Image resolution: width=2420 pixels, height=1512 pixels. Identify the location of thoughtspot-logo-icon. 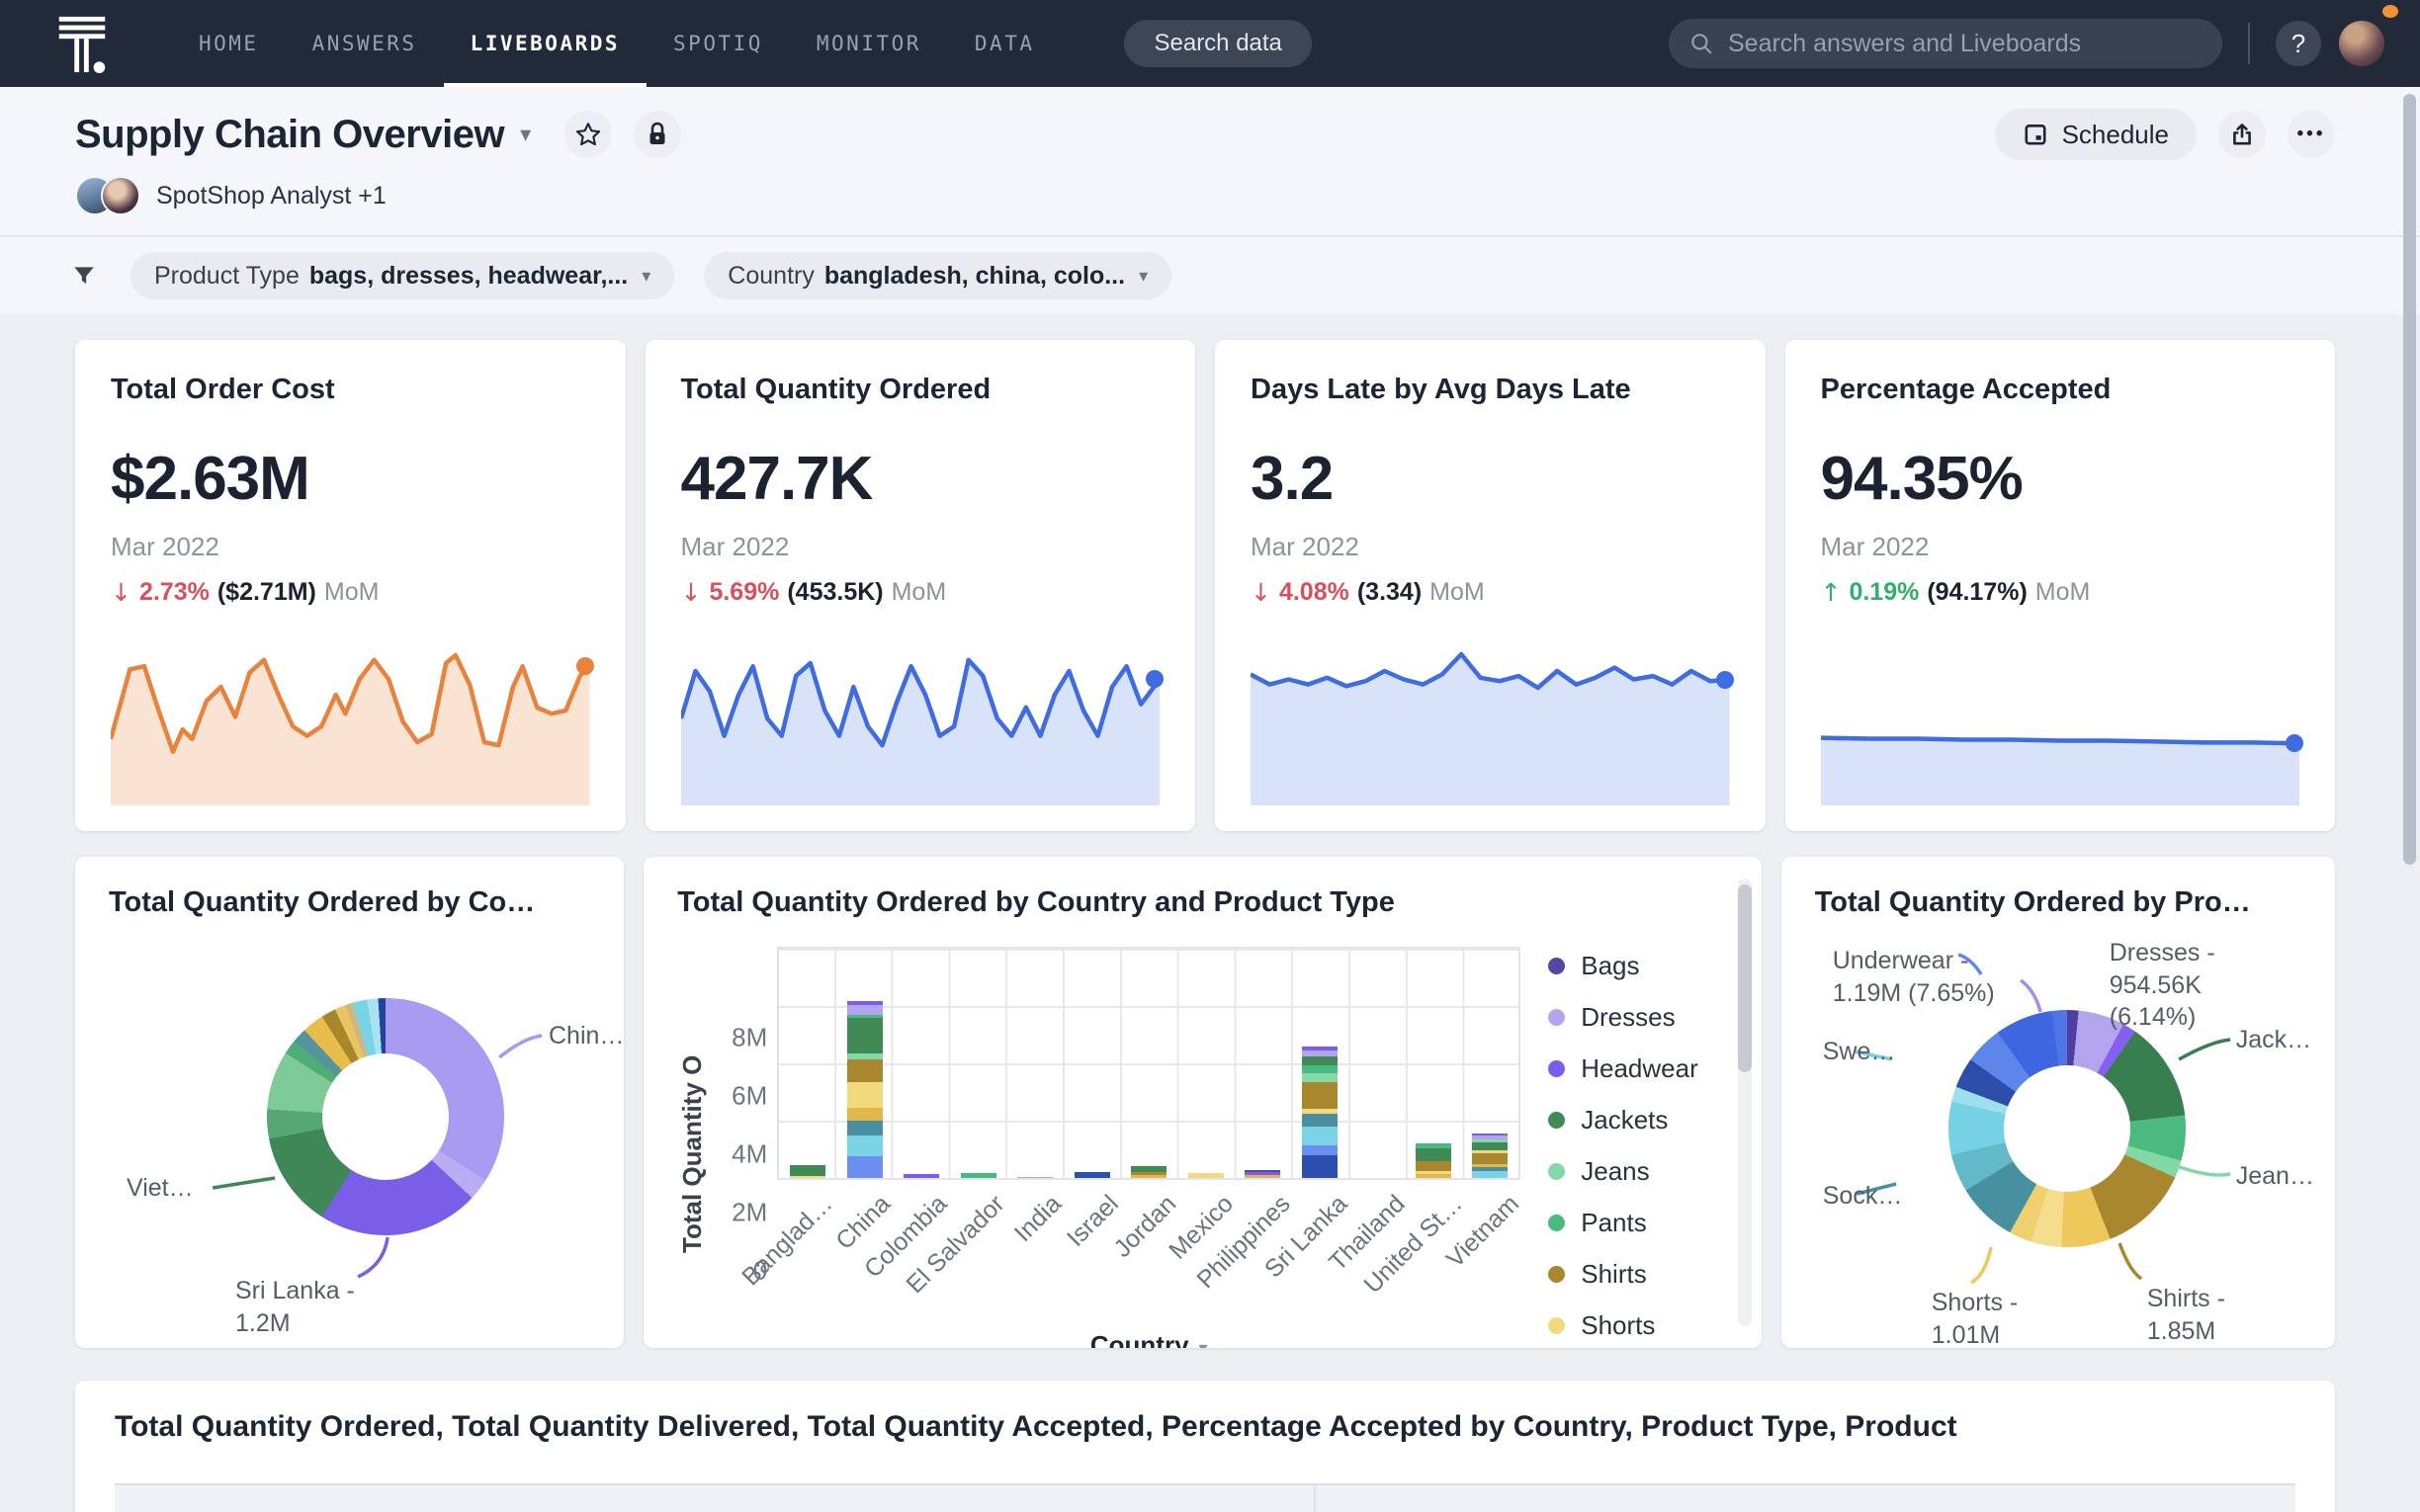
(82, 43).